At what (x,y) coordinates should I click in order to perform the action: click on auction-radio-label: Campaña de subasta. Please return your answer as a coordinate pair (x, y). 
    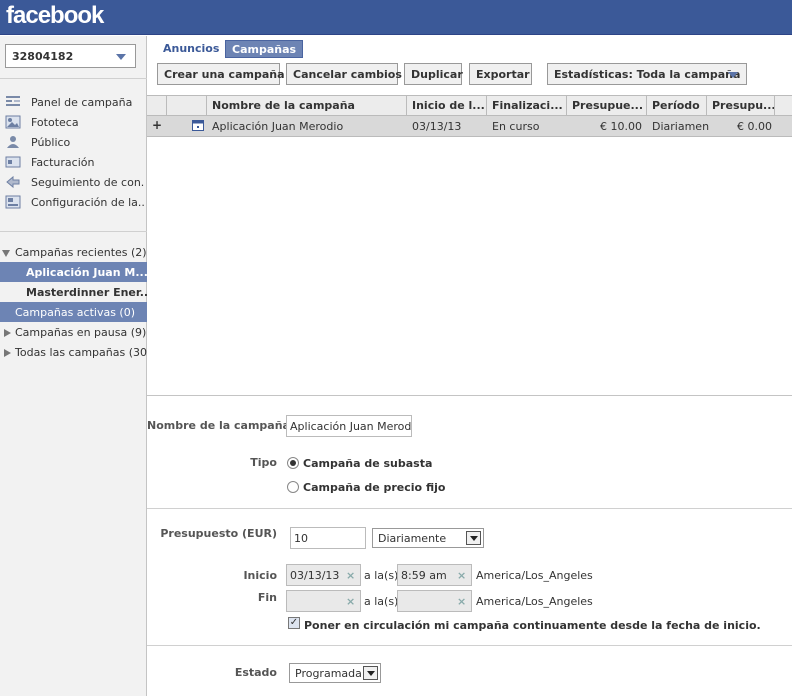
    Looking at the image, I should click on (368, 463).